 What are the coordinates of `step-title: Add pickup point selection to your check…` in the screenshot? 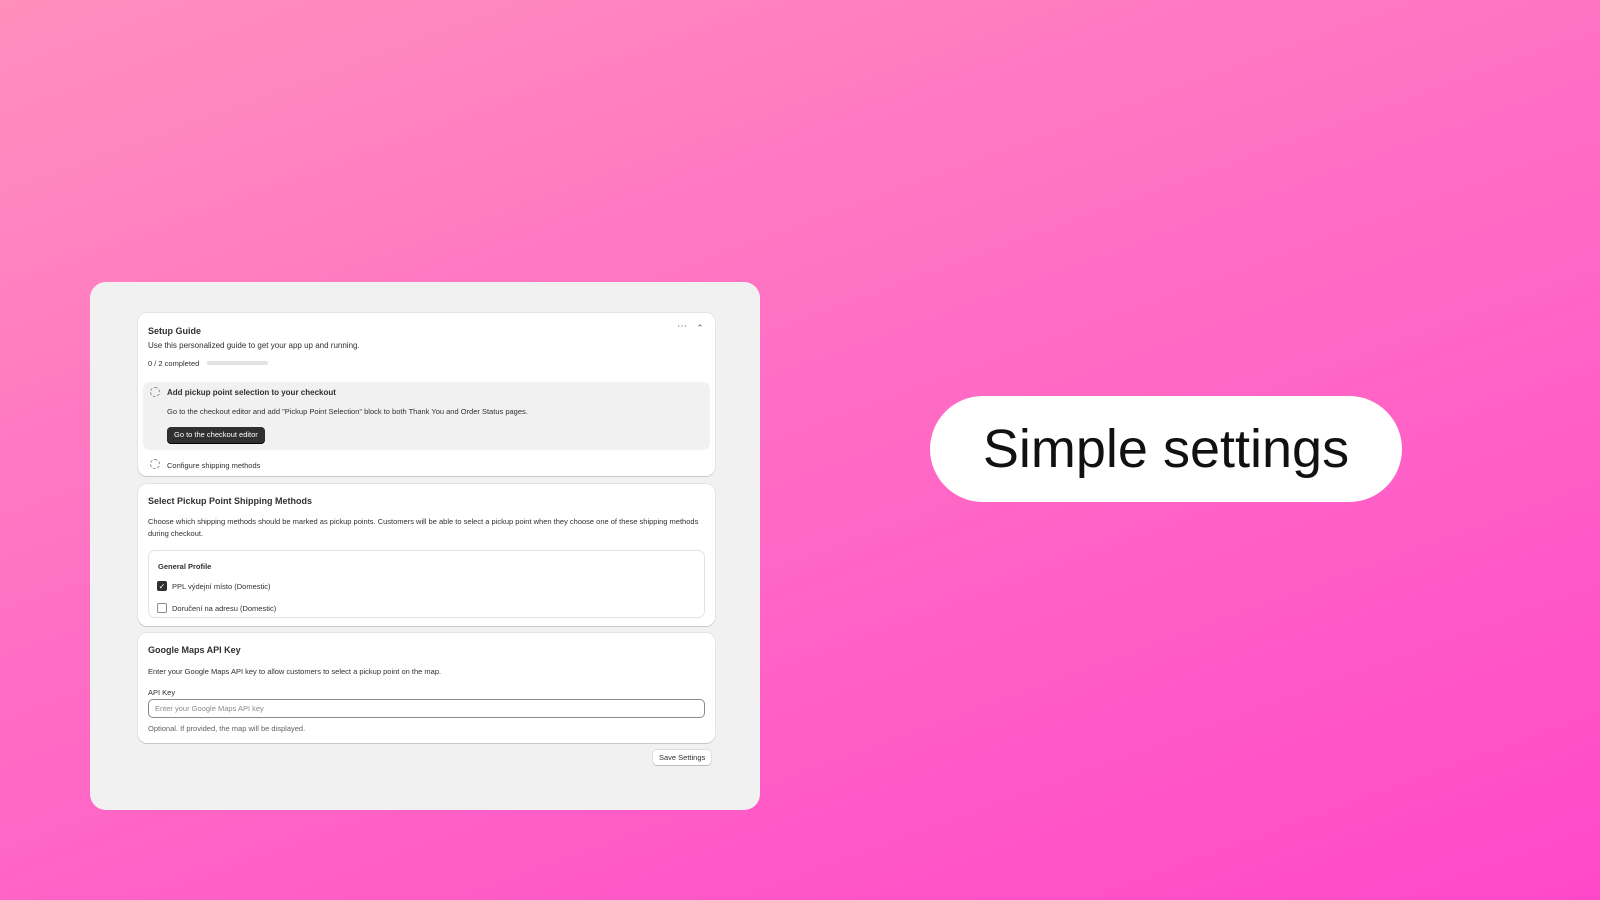 It's located at (251, 392).